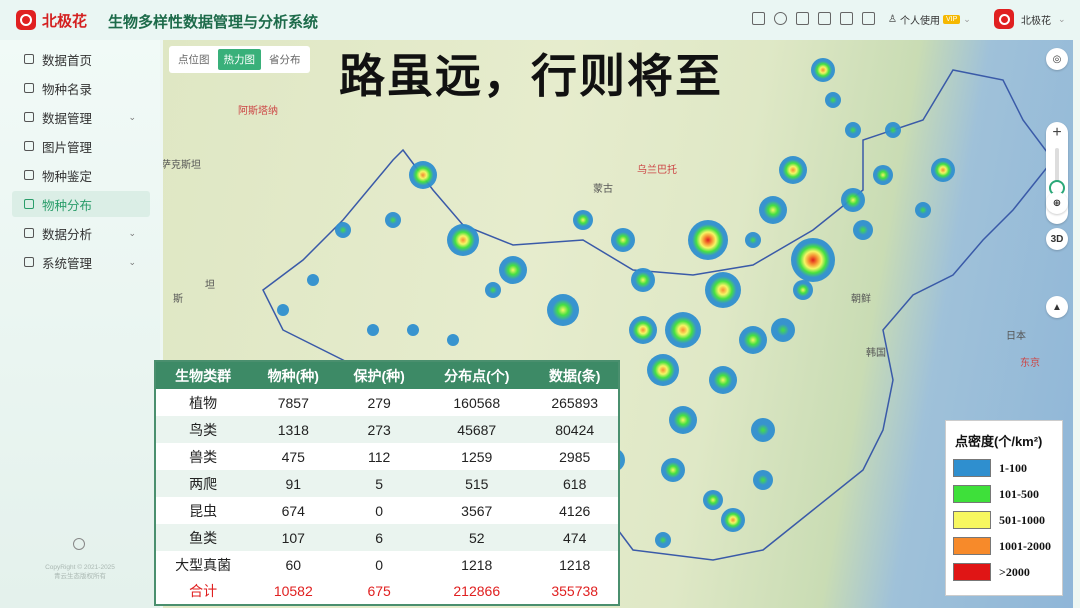 This screenshot has width=1080, height=608. I want to click on tab-province-map: 省分布, so click(285, 59).